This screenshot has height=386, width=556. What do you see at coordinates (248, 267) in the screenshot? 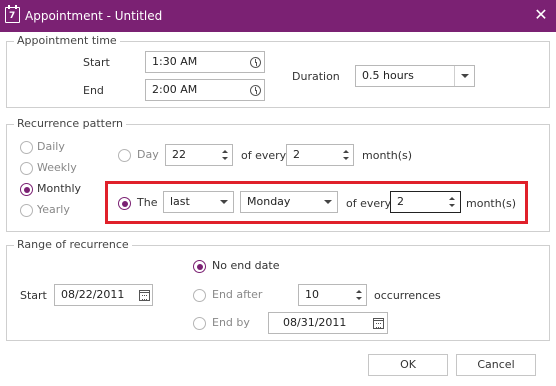
I see `no-end-date-radio: No end date` at bounding box center [248, 267].